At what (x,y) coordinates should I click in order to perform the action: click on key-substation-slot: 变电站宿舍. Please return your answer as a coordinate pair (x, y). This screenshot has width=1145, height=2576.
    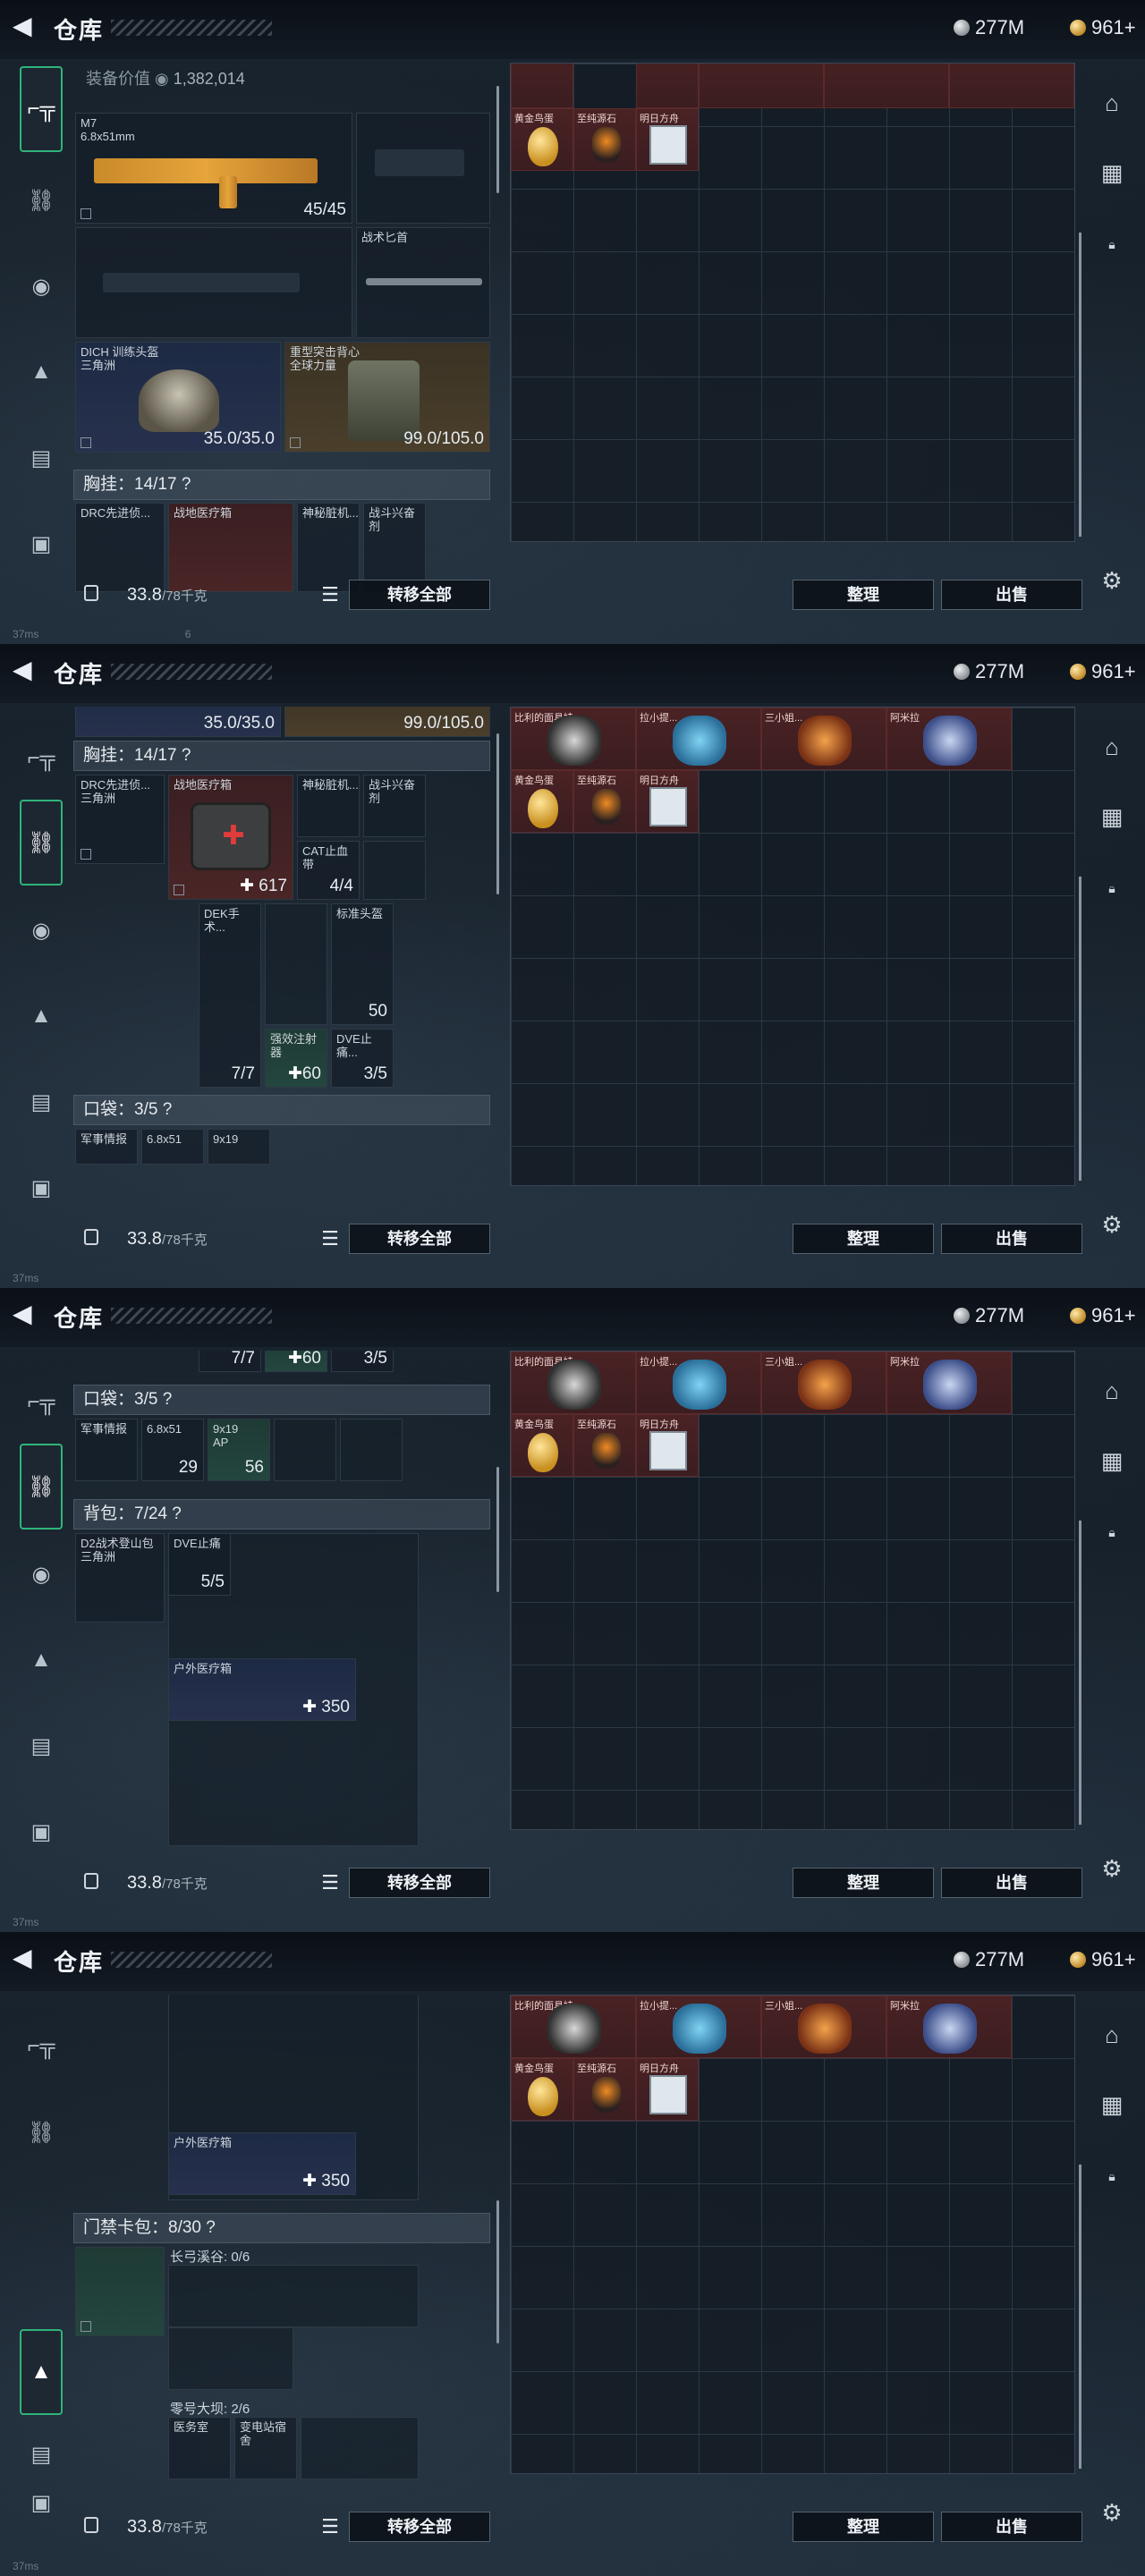
    Looking at the image, I should click on (265, 2448).